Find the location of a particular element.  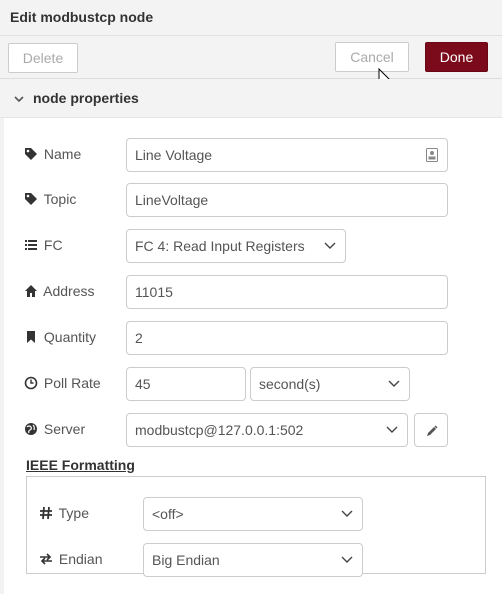

fc-select: FC 4: Read Input Registers is located at coordinates (236, 246).